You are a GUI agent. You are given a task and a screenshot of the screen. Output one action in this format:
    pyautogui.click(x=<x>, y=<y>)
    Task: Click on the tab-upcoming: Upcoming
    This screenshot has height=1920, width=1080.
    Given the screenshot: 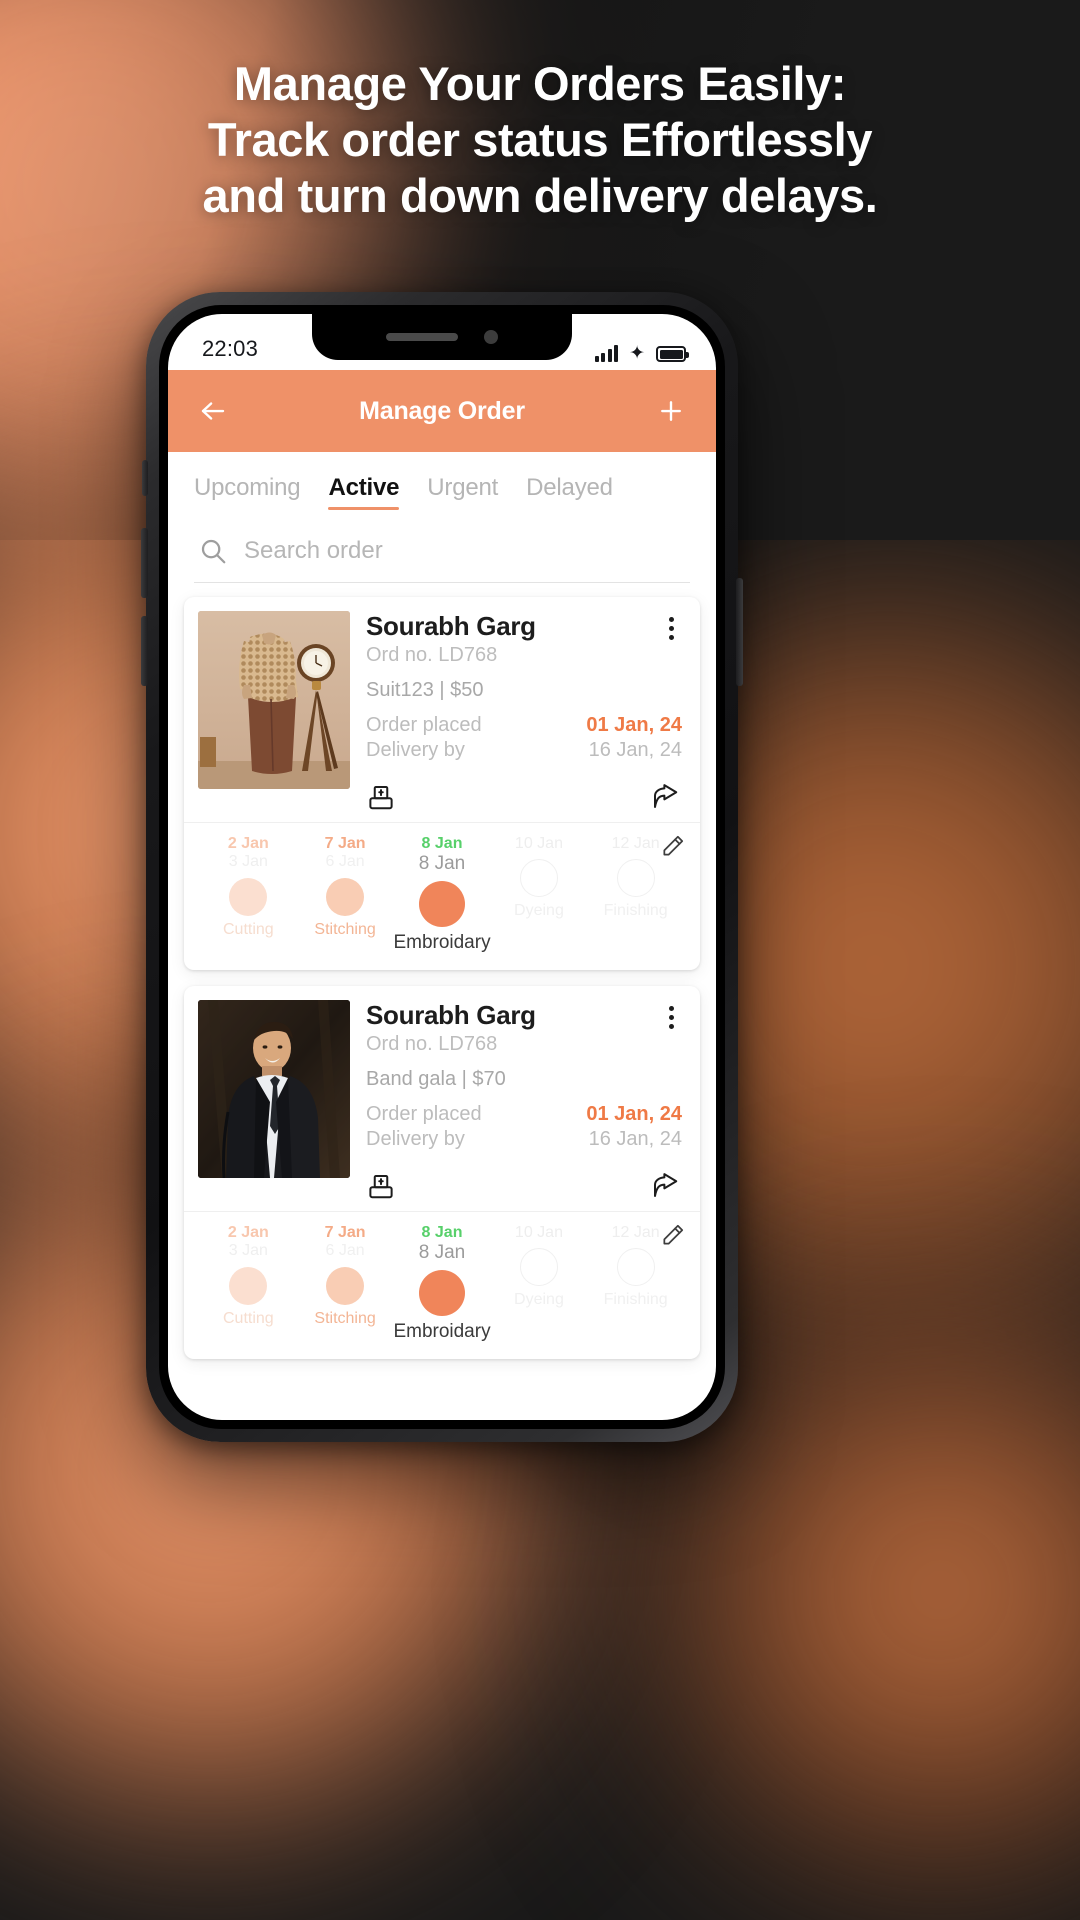 What is the action you would take?
    pyautogui.click(x=247, y=492)
    